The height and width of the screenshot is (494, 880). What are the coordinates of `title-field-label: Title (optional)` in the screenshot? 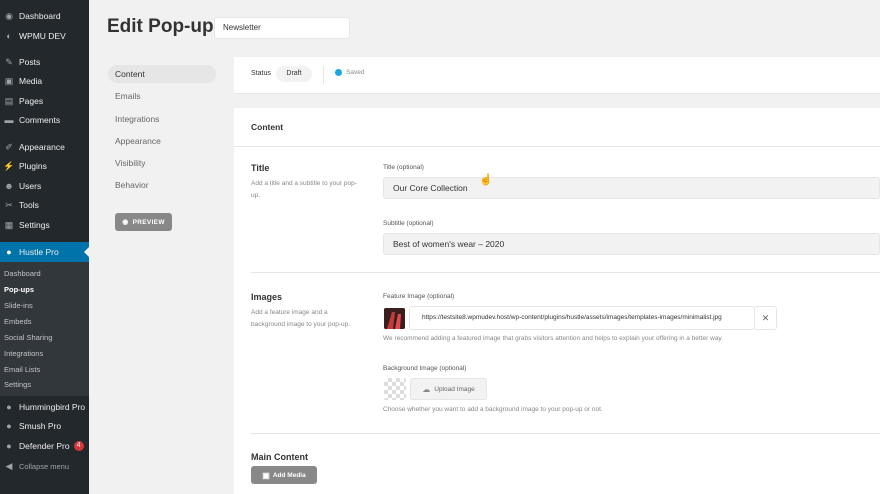 It's located at (403, 167).